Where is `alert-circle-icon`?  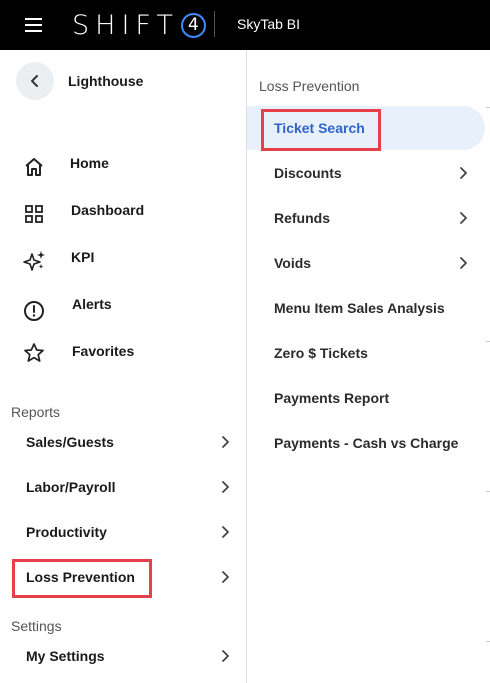
alert-circle-icon is located at coordinates (34, 311).